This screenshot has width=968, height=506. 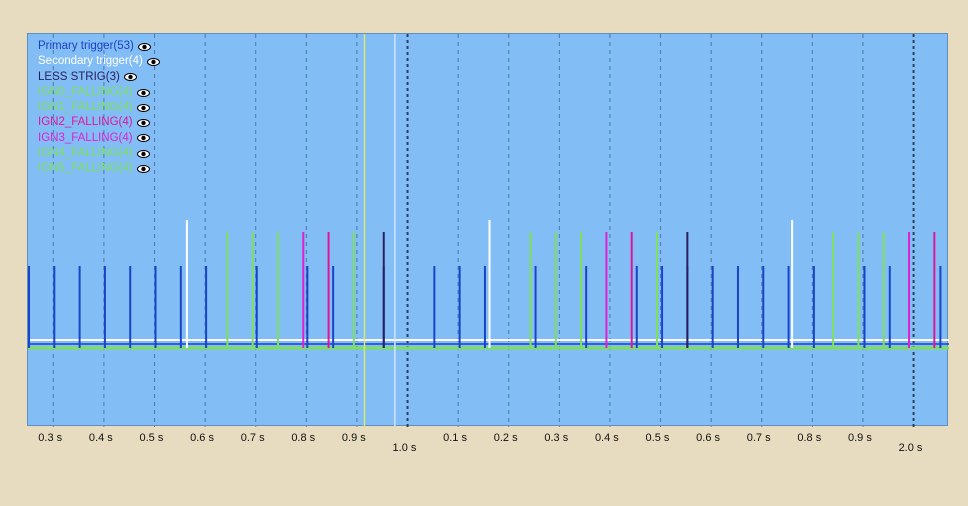 I want to click on tick-label-minor: 0.2 s, so click(x=505, y=438).